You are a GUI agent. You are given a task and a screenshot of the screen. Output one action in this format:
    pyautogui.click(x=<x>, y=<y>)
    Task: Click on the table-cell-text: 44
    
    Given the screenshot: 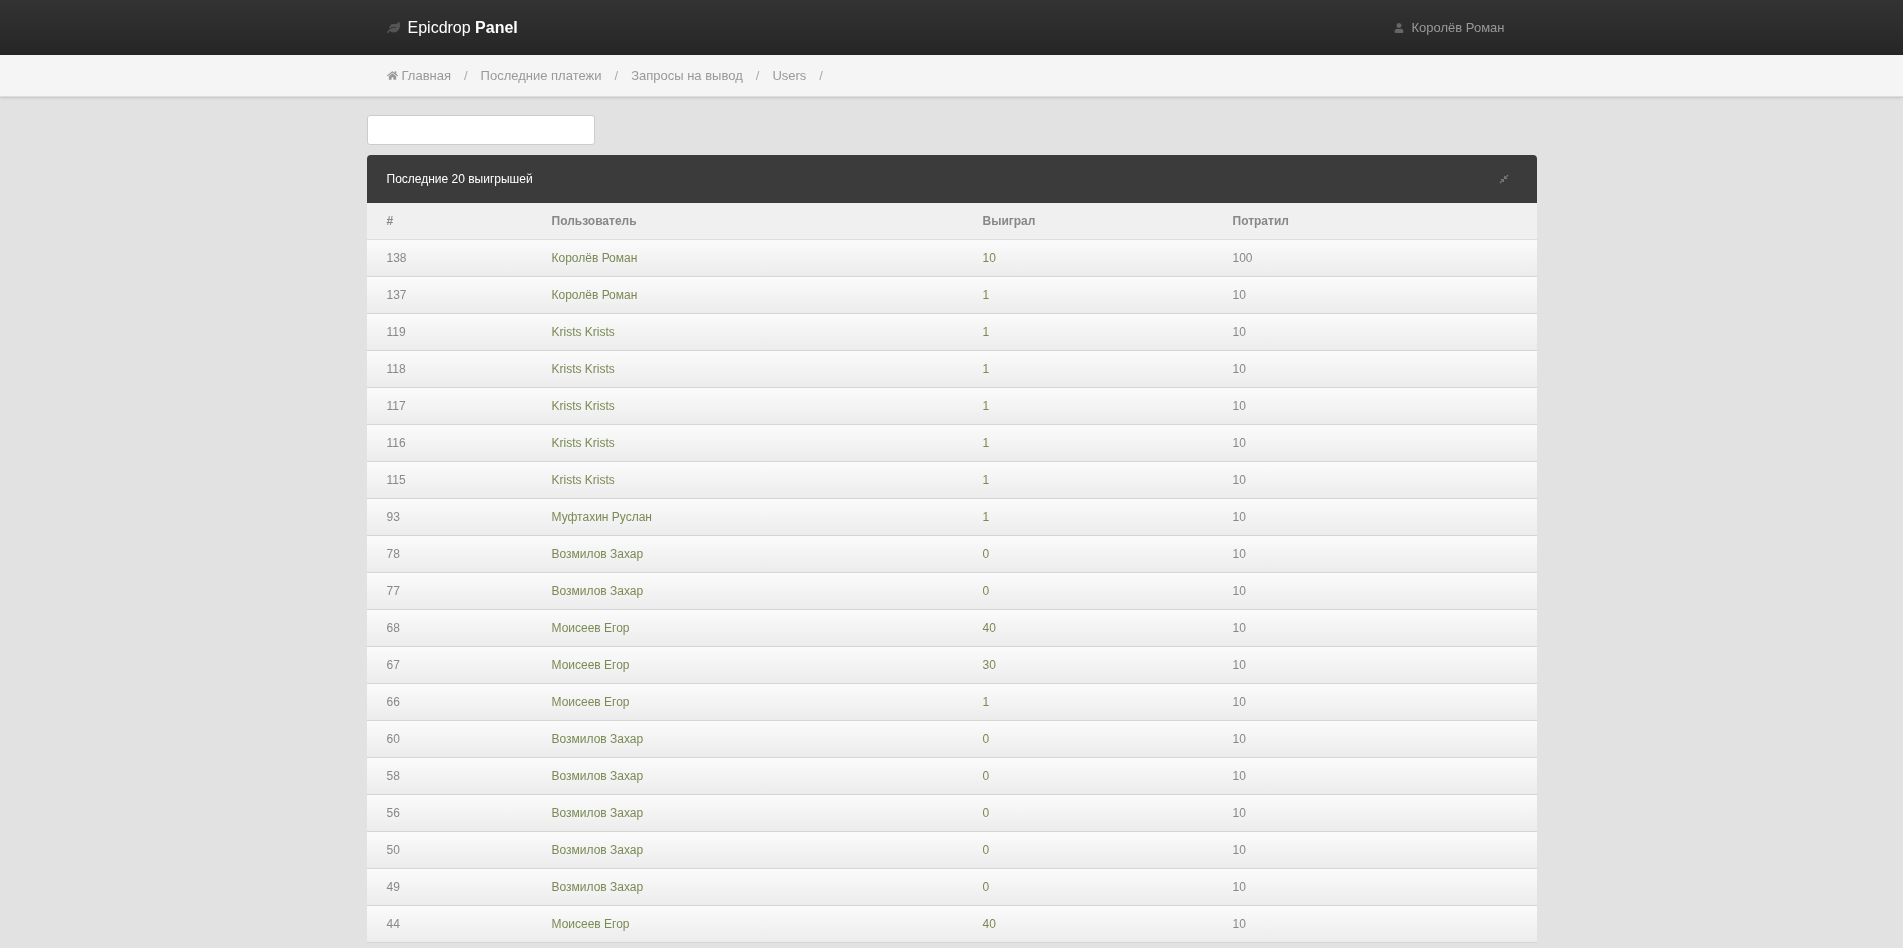 What is the action you would take?
    pyautogui.click(x=393, y=924)
    